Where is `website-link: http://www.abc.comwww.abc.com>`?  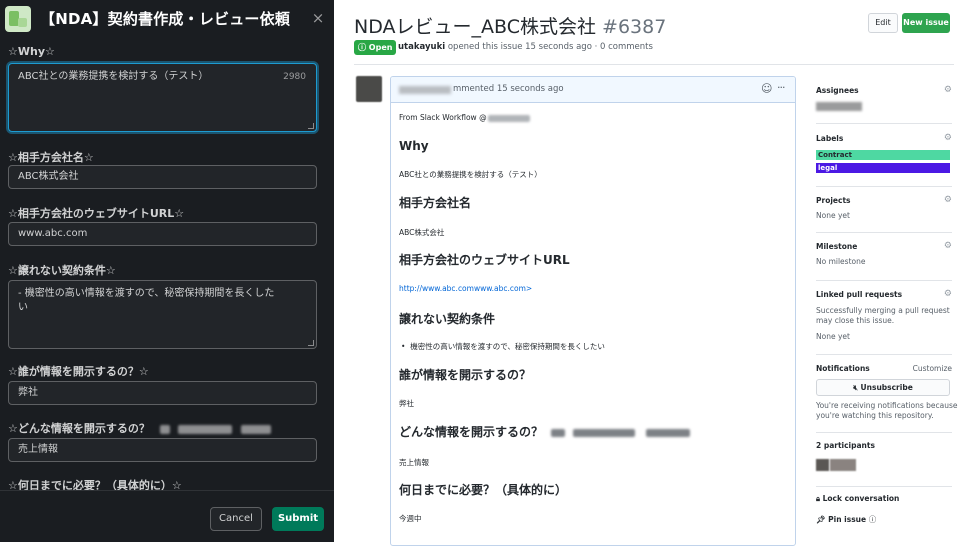 website-link: http://www.abc.comwww.abc.com> is located at coordinates (465, 288).